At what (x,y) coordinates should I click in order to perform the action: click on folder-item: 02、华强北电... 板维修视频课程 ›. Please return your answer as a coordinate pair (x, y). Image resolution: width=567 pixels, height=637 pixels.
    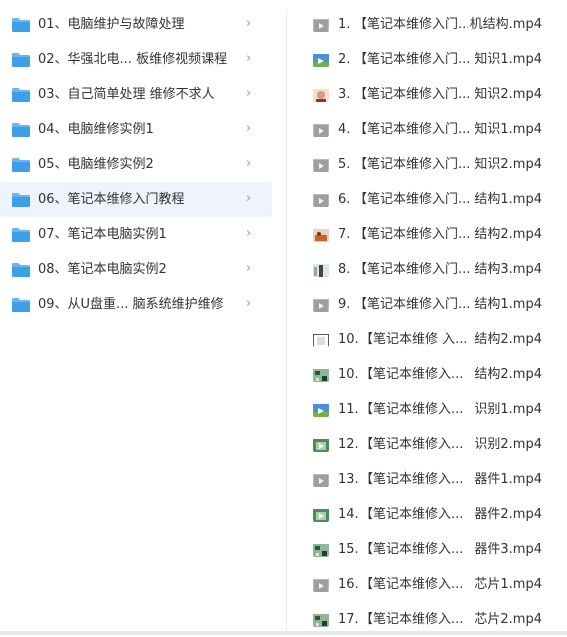
    Looking at the image, I should click on (136, 59).